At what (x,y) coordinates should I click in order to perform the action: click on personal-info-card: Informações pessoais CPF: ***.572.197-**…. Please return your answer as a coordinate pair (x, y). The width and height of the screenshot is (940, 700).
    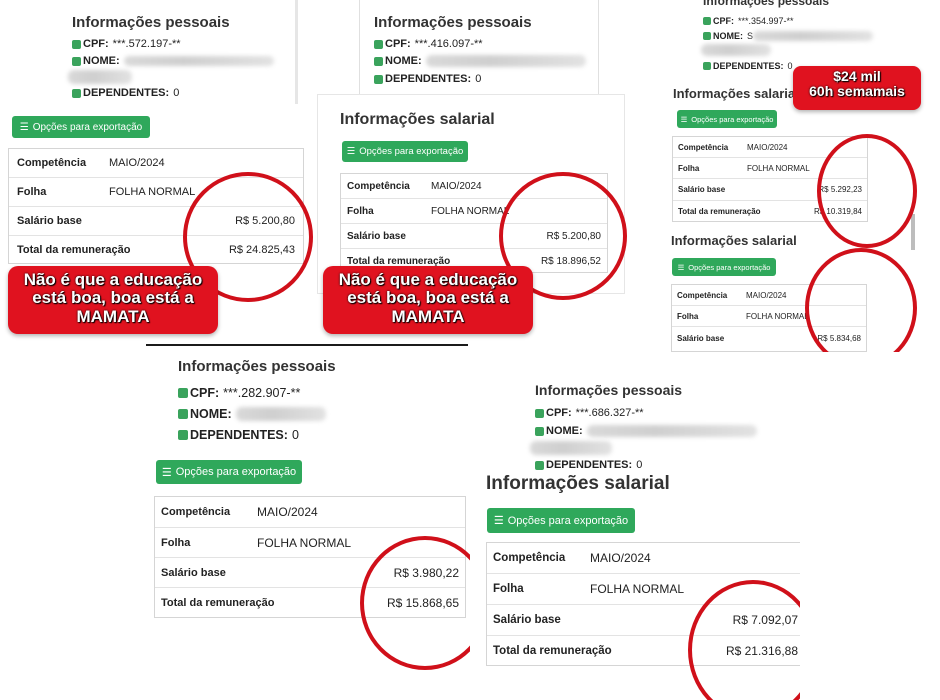
    Looking at the image, I should click on (180, 52).